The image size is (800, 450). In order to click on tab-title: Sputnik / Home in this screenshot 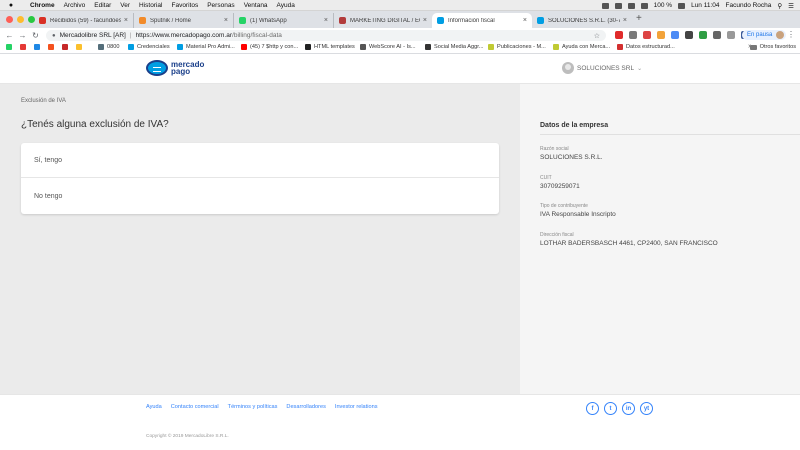, I will do `click(171, 20)`.